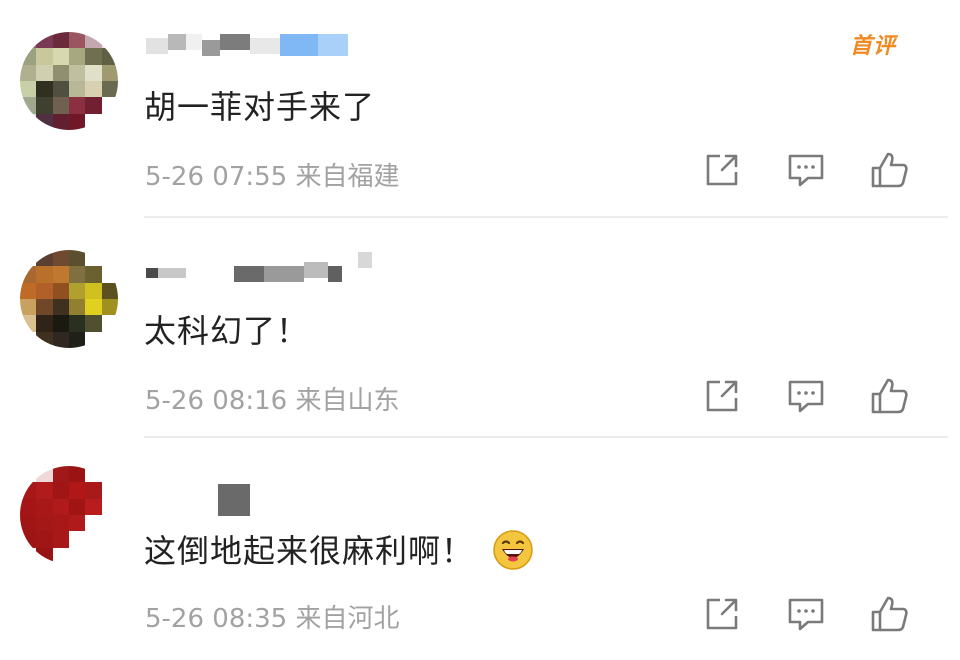  What do you see at coordinates (216, 619) in the screenshot?
I see `comment-time: 5-26 08:35` at bounding box center [216, 619].